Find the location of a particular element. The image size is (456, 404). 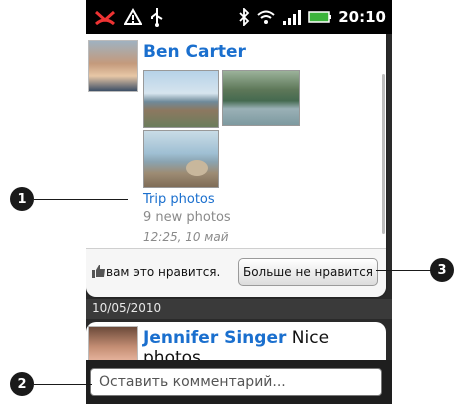

like-bar: вам это нравится. Больше не нравится is located at coordinates (236, 272).